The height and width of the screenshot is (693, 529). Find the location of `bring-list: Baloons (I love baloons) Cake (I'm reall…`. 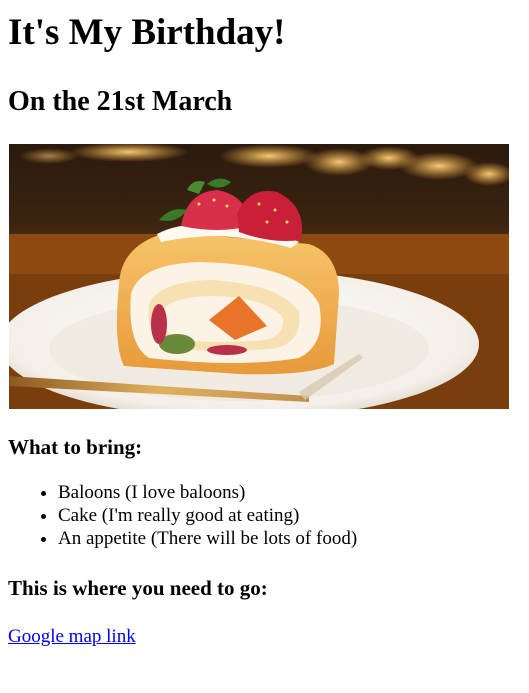

bring-list: Baloons (I love baloons) Cake (I'm reall… is located at coordinates (264, 515).